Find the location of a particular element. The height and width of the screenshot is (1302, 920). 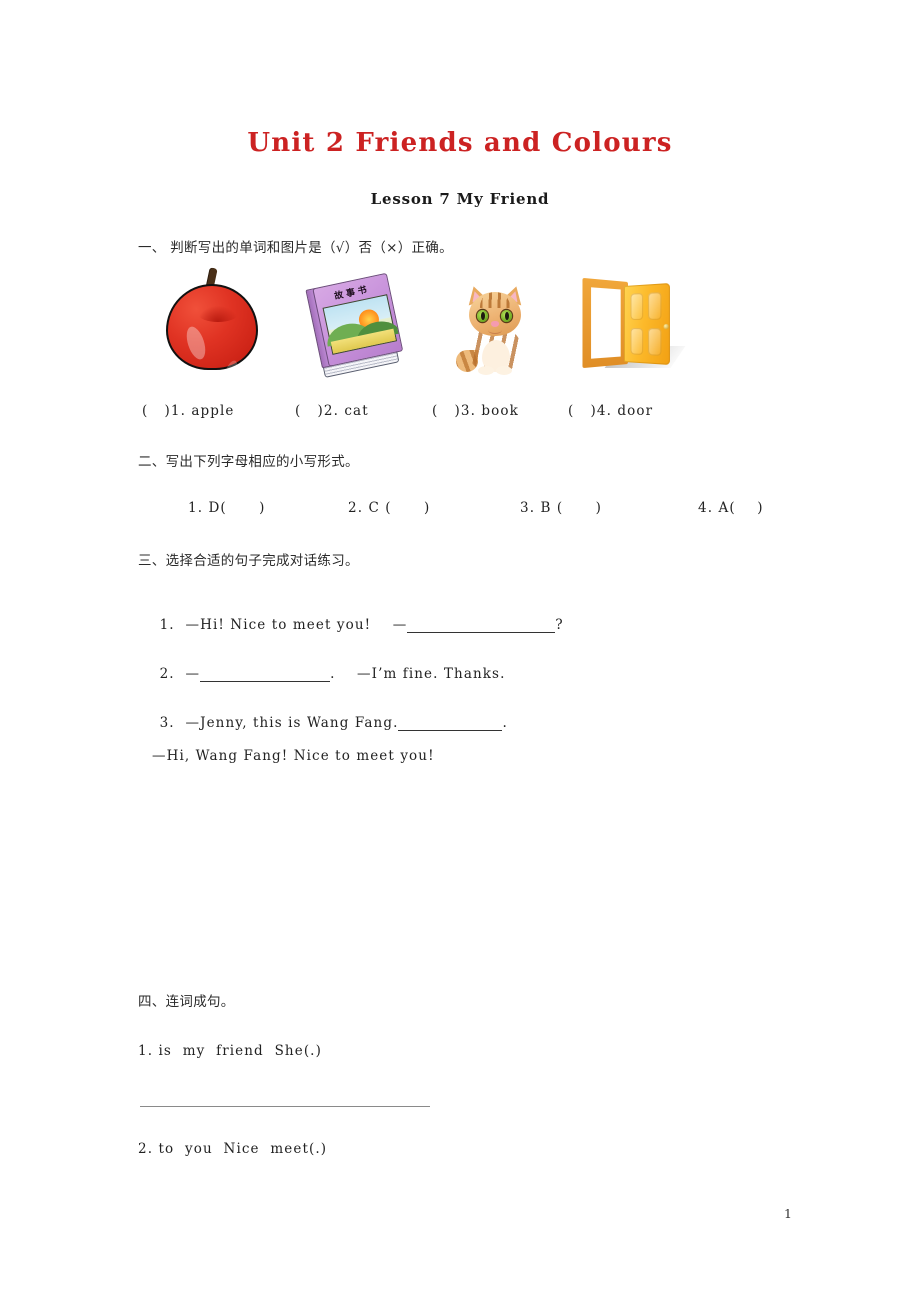

door-panel is located at coordinates (647, 324).